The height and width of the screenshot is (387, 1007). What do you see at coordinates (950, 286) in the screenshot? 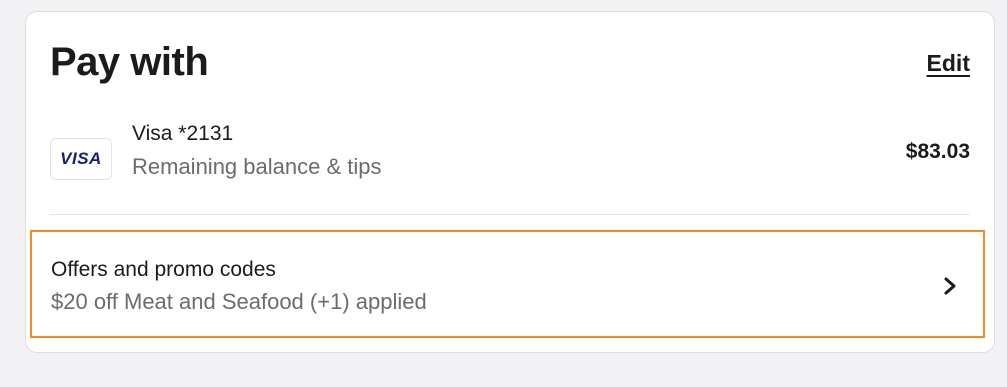
I see `chevron-right-icon` at bounding box center [950, 286].